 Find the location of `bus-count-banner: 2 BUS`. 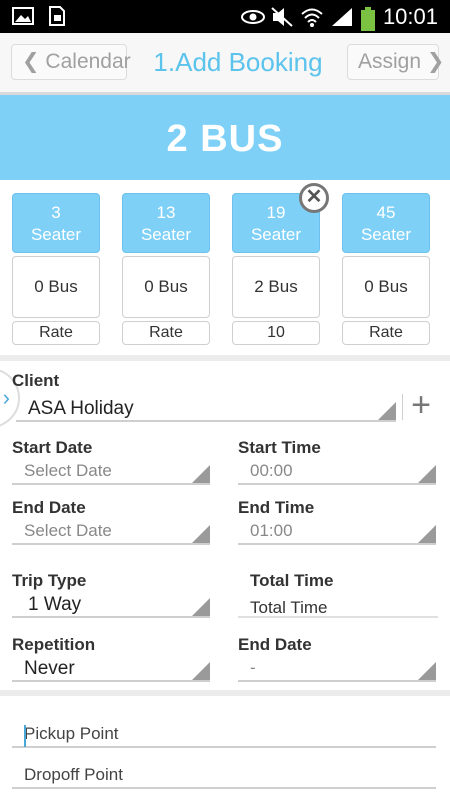

bus-count-banner: 2 BUS is located at coordinates (225, 137).